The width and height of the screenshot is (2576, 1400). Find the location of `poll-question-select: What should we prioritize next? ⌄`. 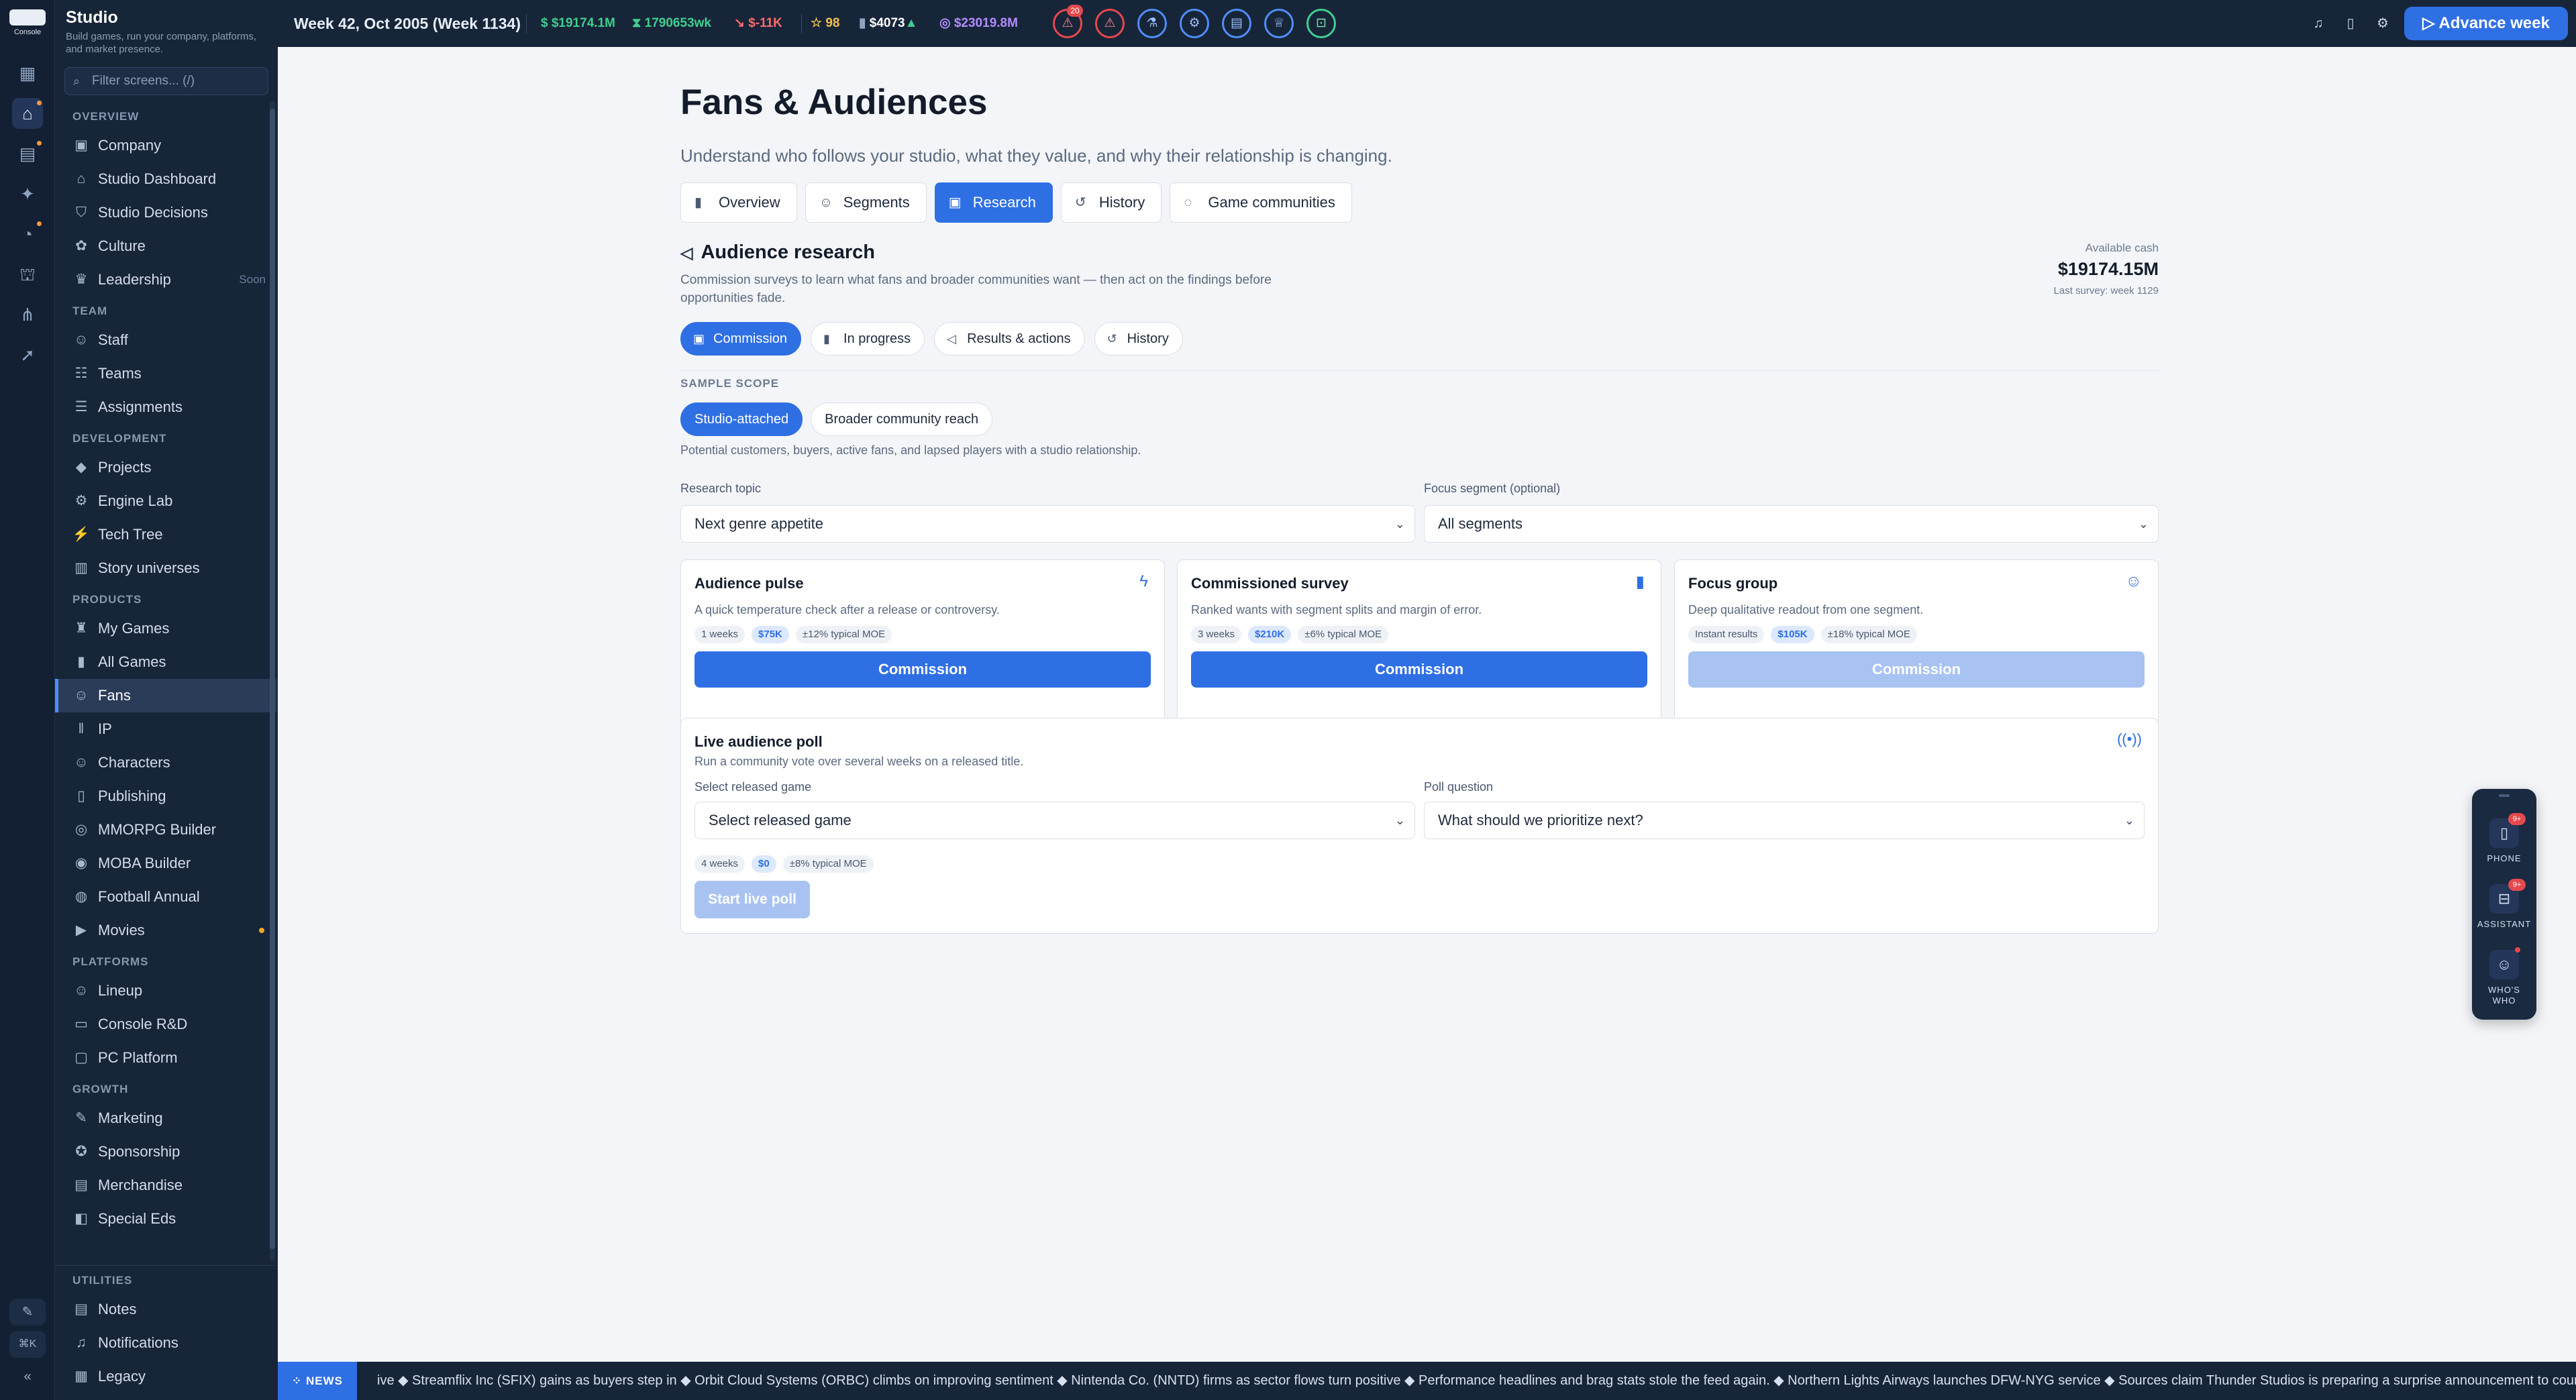

poll-question-select: What should we prioritize next? ⌄ is located at coordinates (1784, 820).